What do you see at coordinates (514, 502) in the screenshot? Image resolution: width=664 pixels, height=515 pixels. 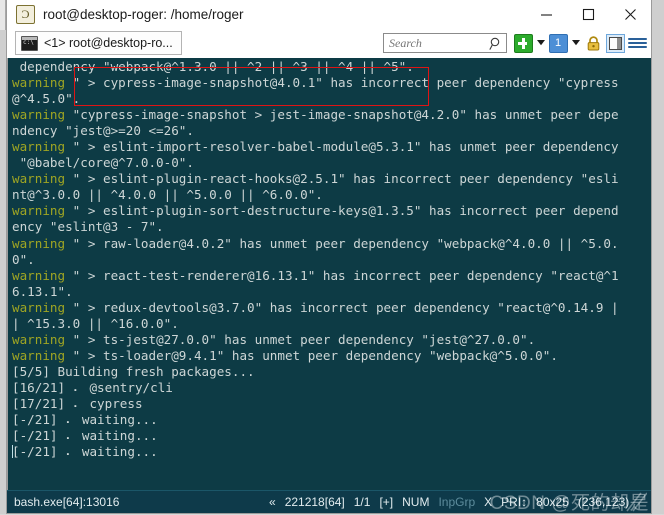 I see `status-pri: PRI↕` at bounding box center [514, 502].